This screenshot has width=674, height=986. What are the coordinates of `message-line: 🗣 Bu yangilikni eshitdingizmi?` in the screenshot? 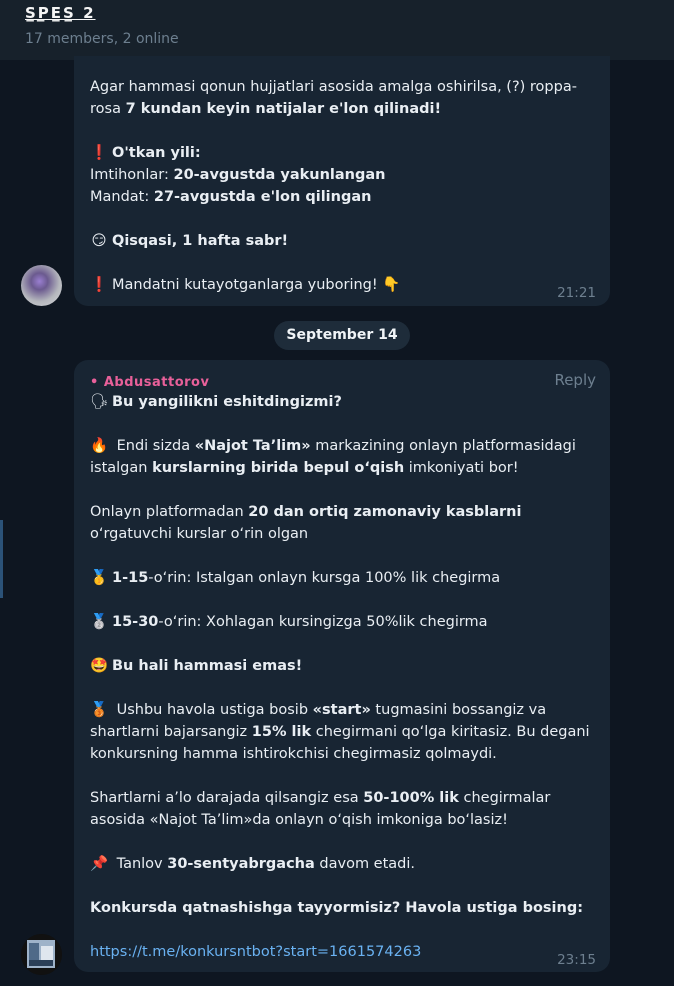 It's located at (216, 402).